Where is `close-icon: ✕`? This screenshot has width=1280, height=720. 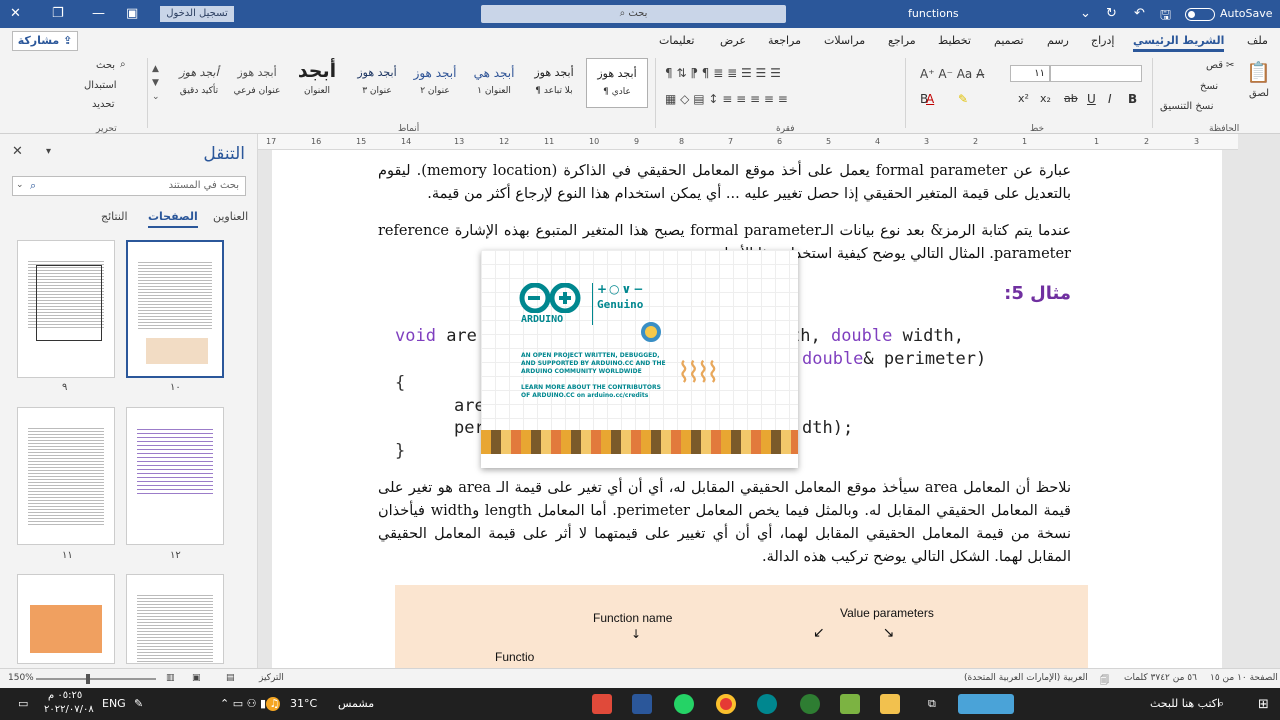 close-icon: ✕ is located at coordinates (15, 13).